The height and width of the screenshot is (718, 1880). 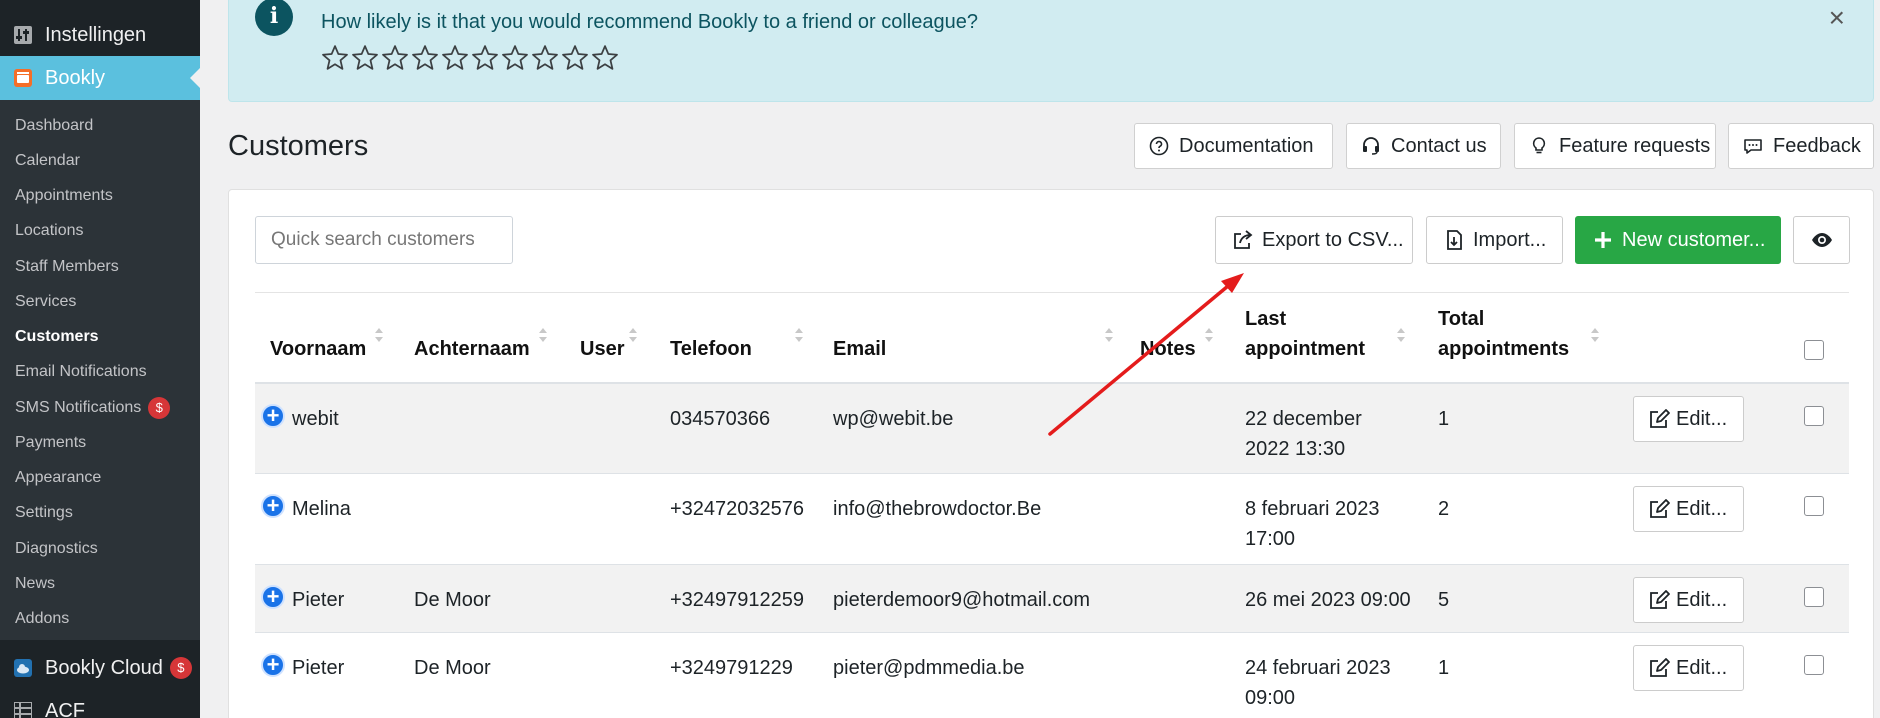 I want to click on menu-item-instellingen: Instellingen, so click(x=100, y=35).